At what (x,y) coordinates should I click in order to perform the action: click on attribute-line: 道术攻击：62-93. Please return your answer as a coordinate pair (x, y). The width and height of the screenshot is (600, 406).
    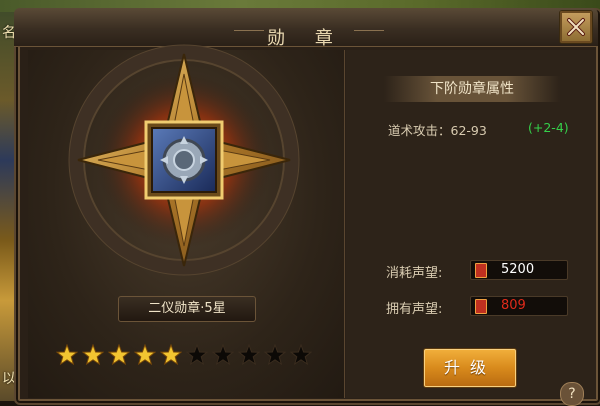
    Looking at the image, I should click on (437, 130).